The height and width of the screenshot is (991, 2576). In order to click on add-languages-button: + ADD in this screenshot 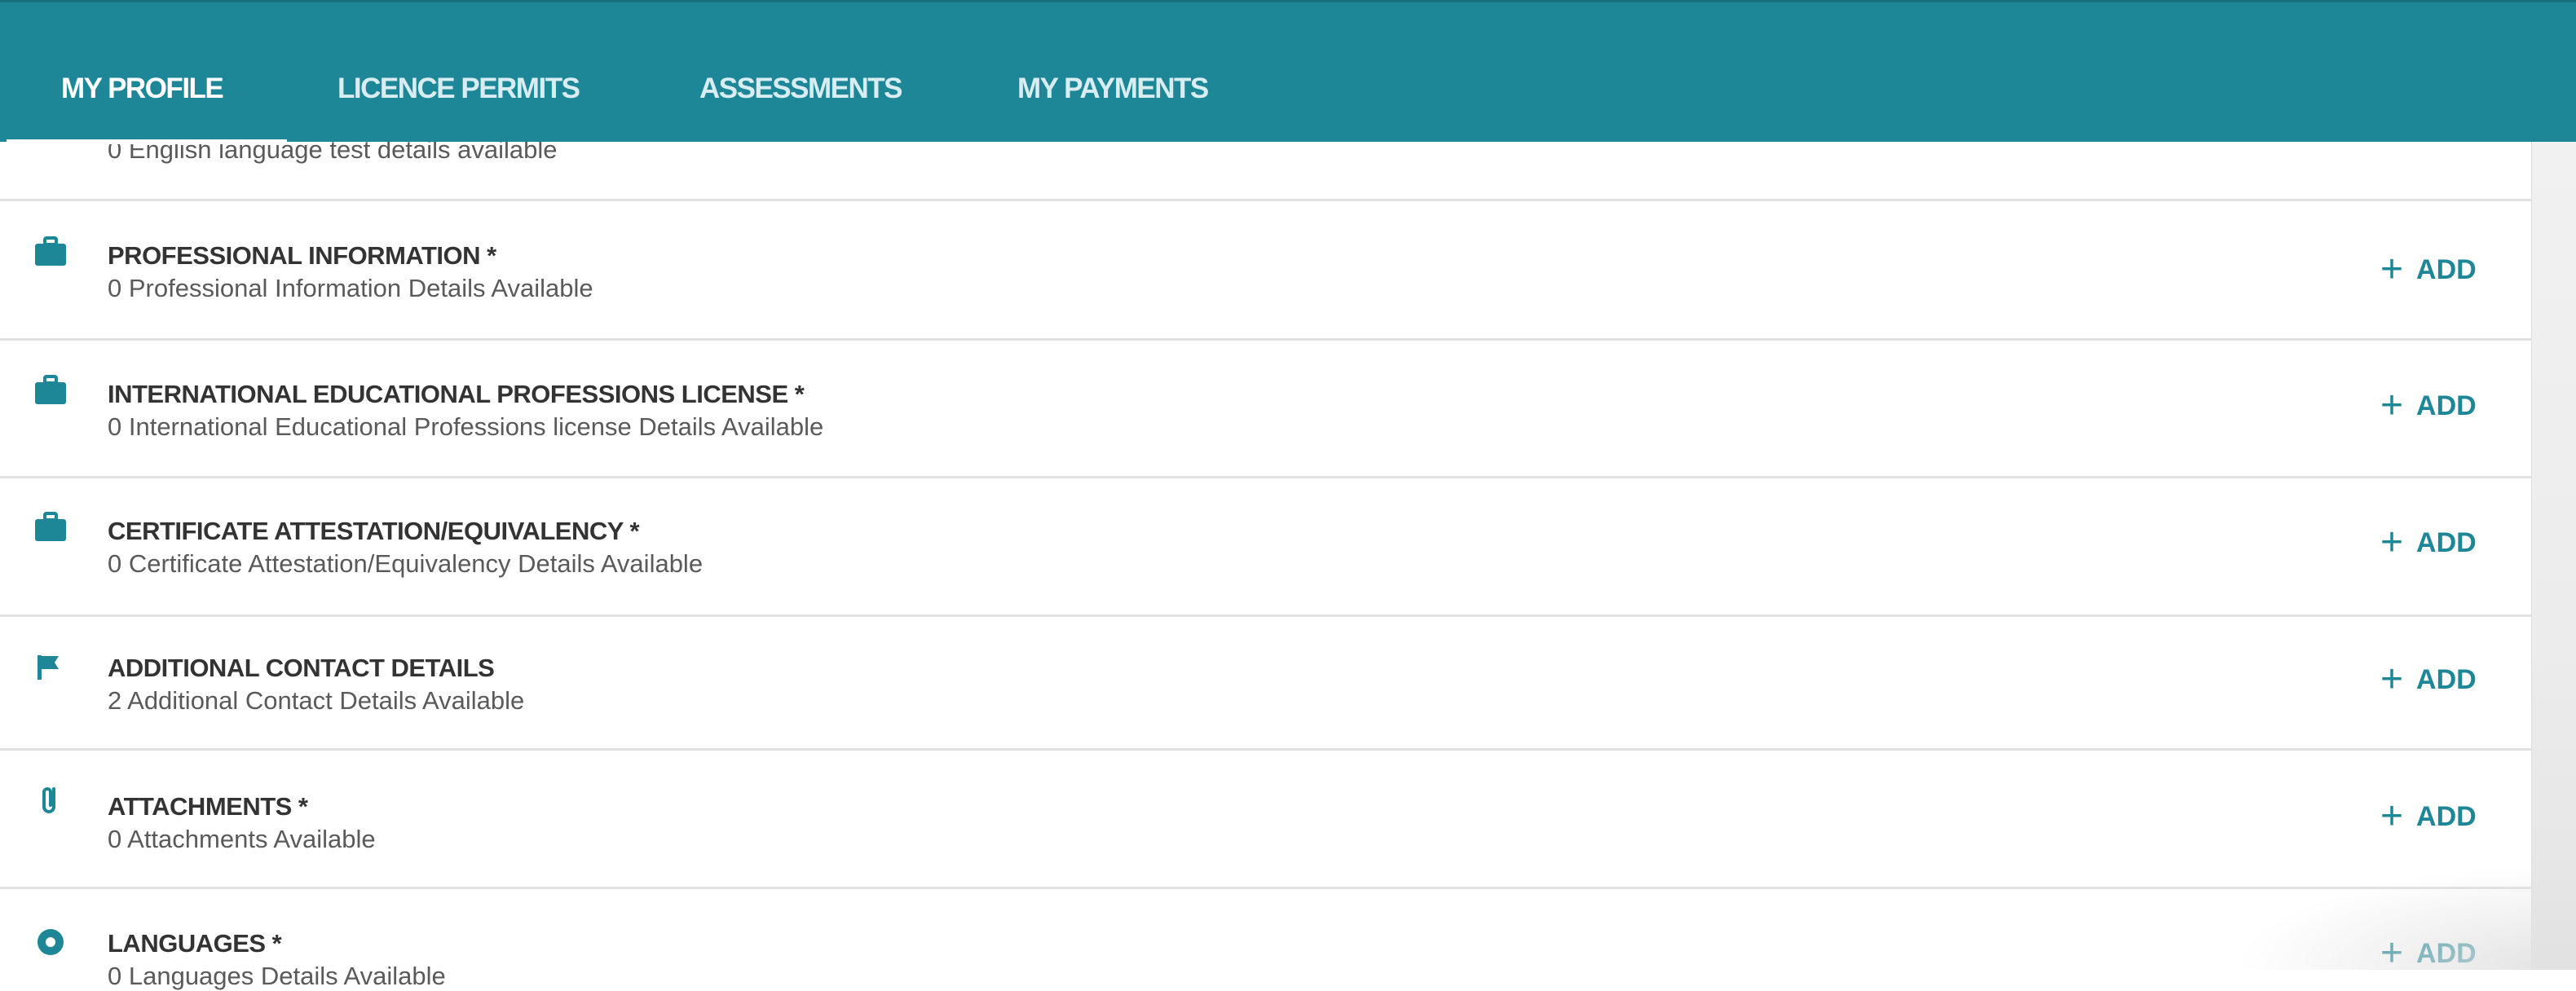, I will do `click(2428, 953)`.